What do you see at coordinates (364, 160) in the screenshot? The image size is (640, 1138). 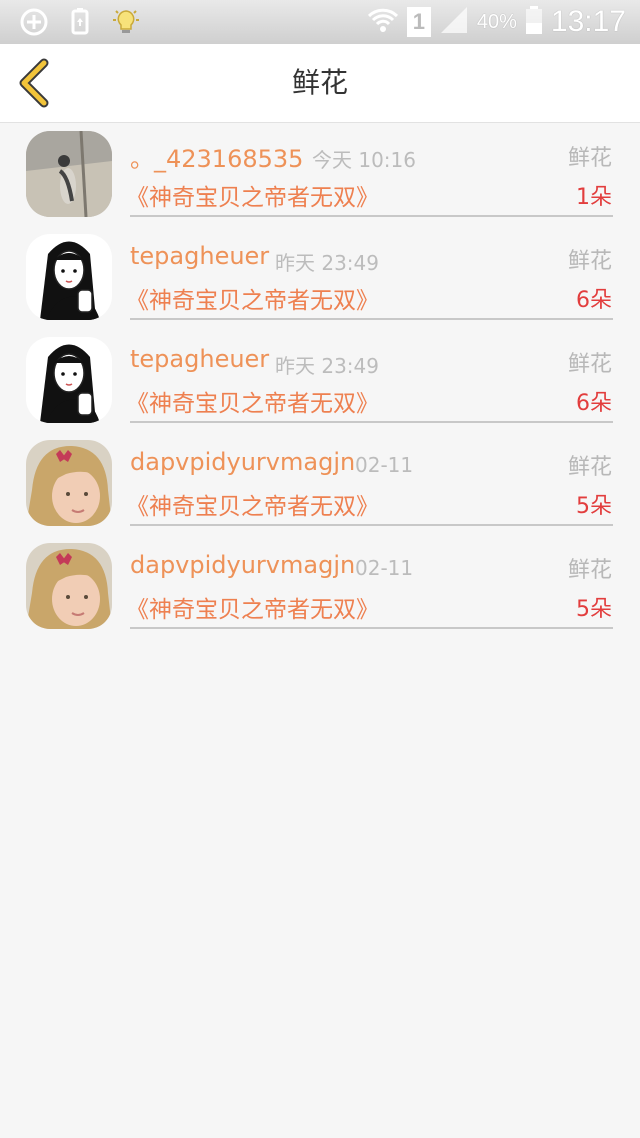 I see `gift-time: 今天 10:16` at bounding box center [364, 160].